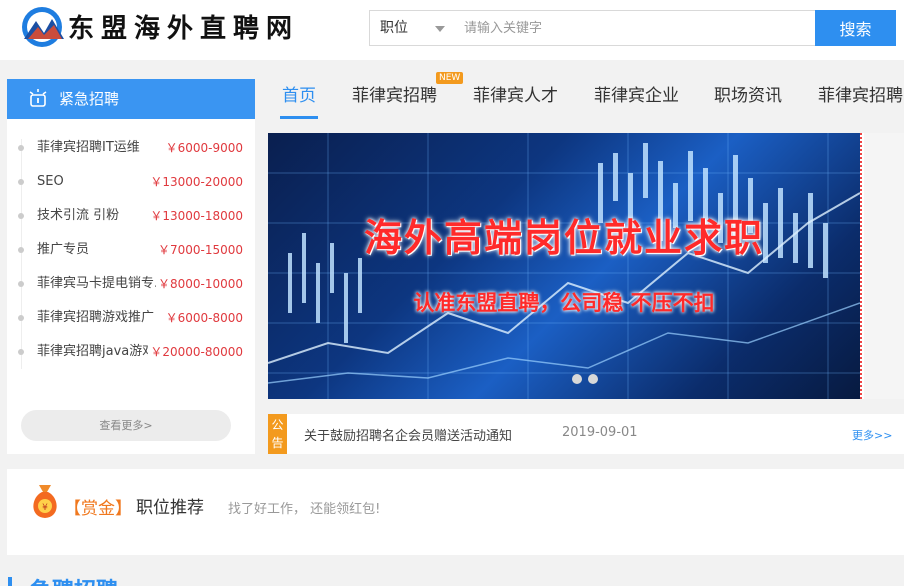 The height and width of the screenshot is (586, 904). What do you see at coordinates (564, 303) in the screenshot?
I see `banner-subtitle: 认准东盟直聘，公司稳 不压不扣` at bounding box center [564, 303].